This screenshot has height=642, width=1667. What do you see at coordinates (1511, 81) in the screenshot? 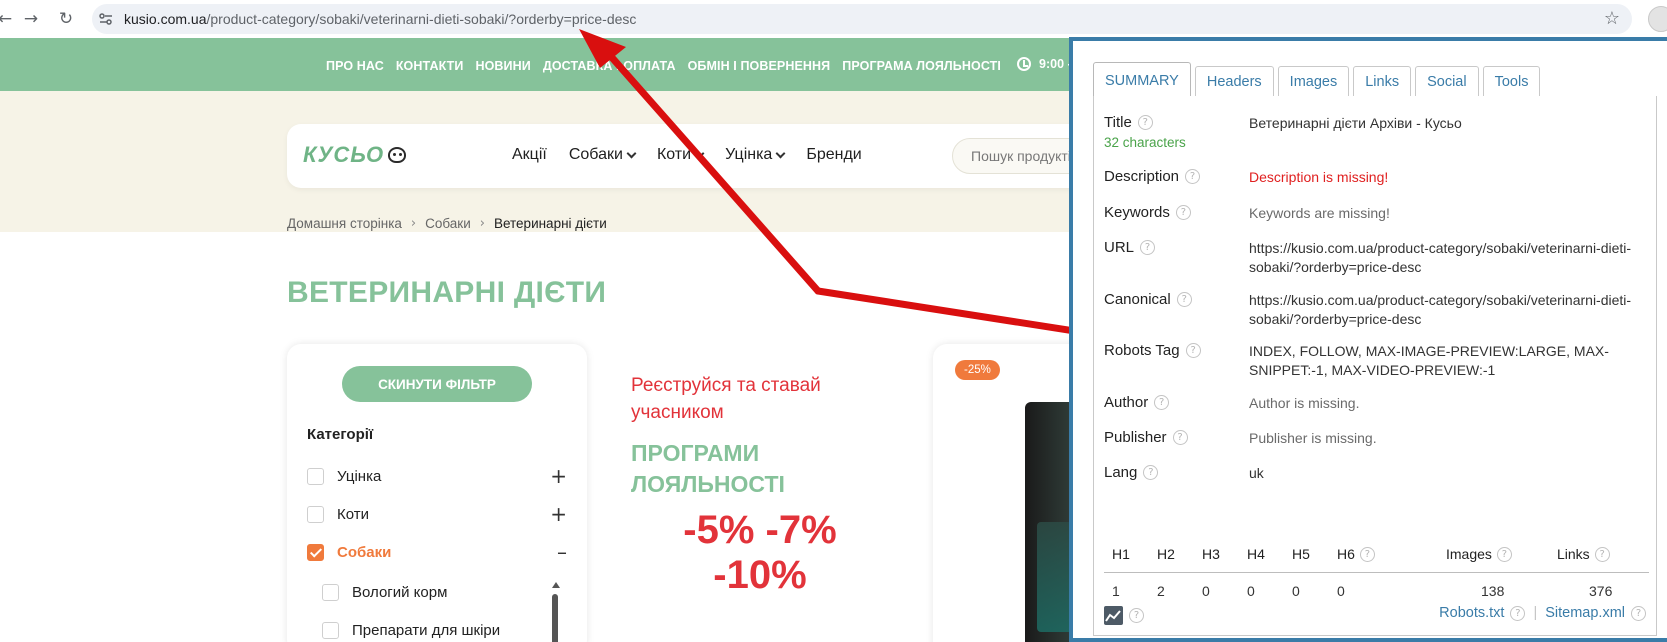
I see `tab-tools: Tools` at bounding box center [1511, 81].